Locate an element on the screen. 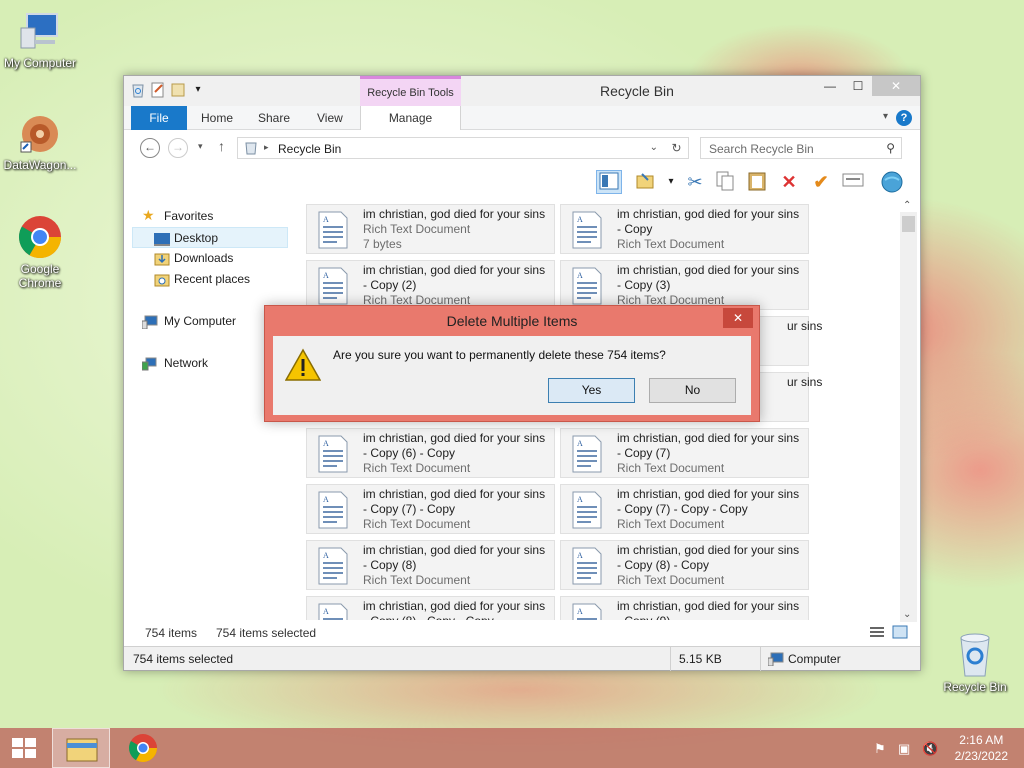  up-arrow-icon: ↑ is located at coordinates (221, 146).